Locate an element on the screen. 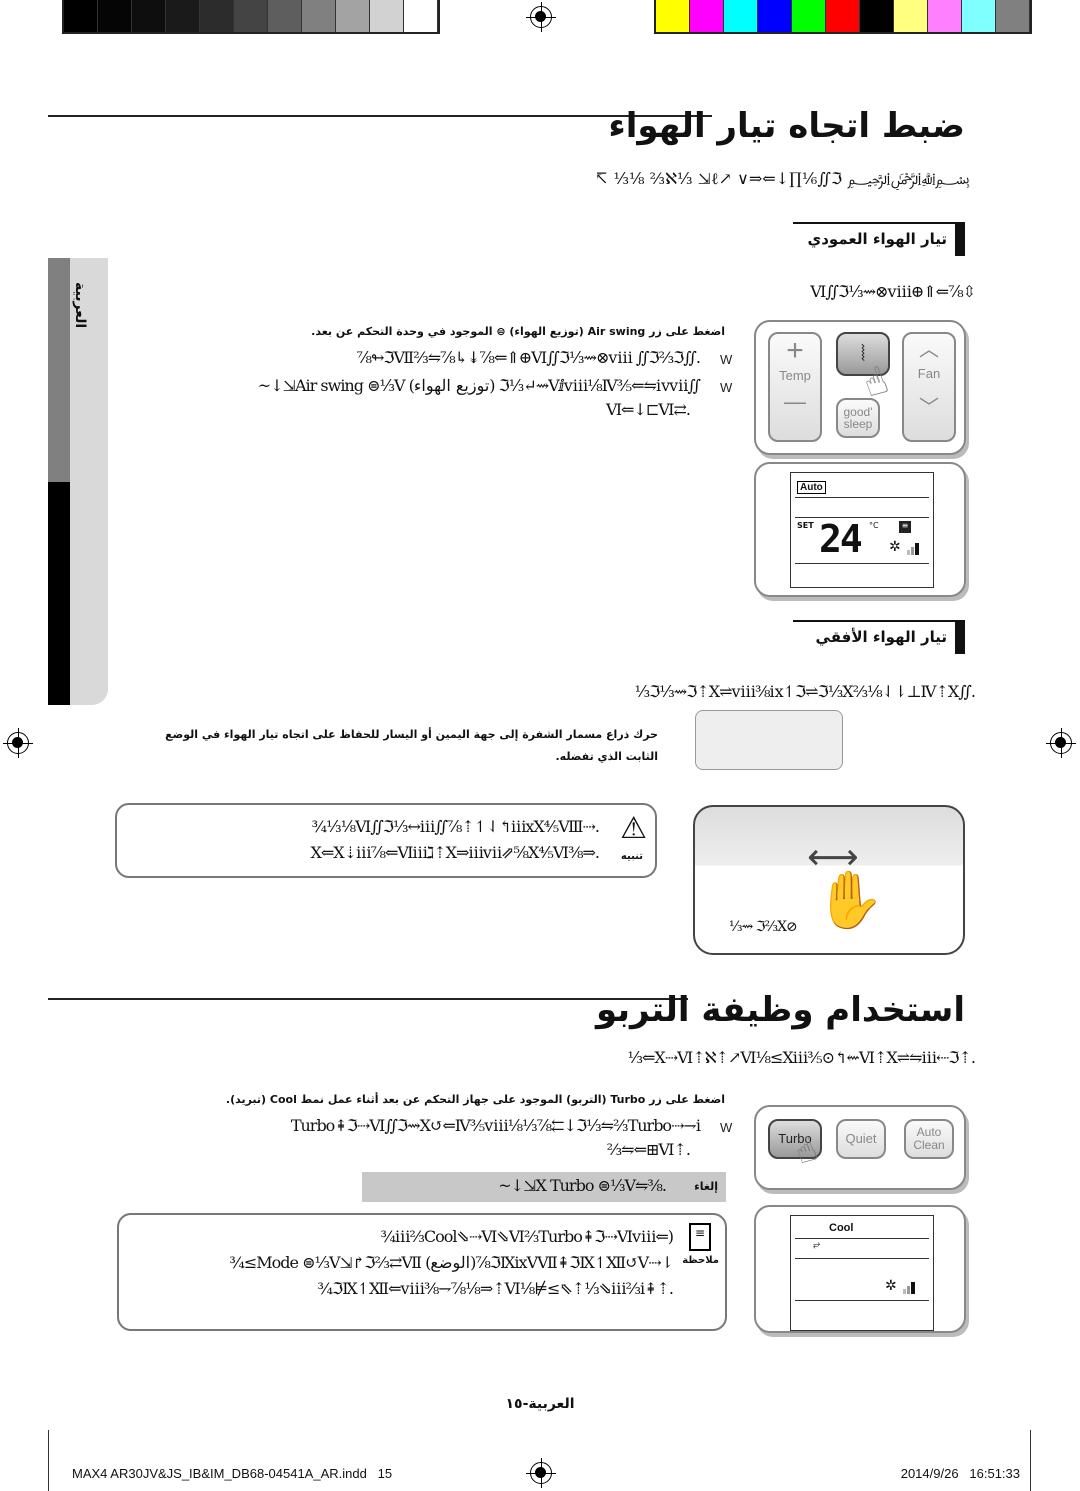  plus-icon: + is located at coordinates (795, 350).